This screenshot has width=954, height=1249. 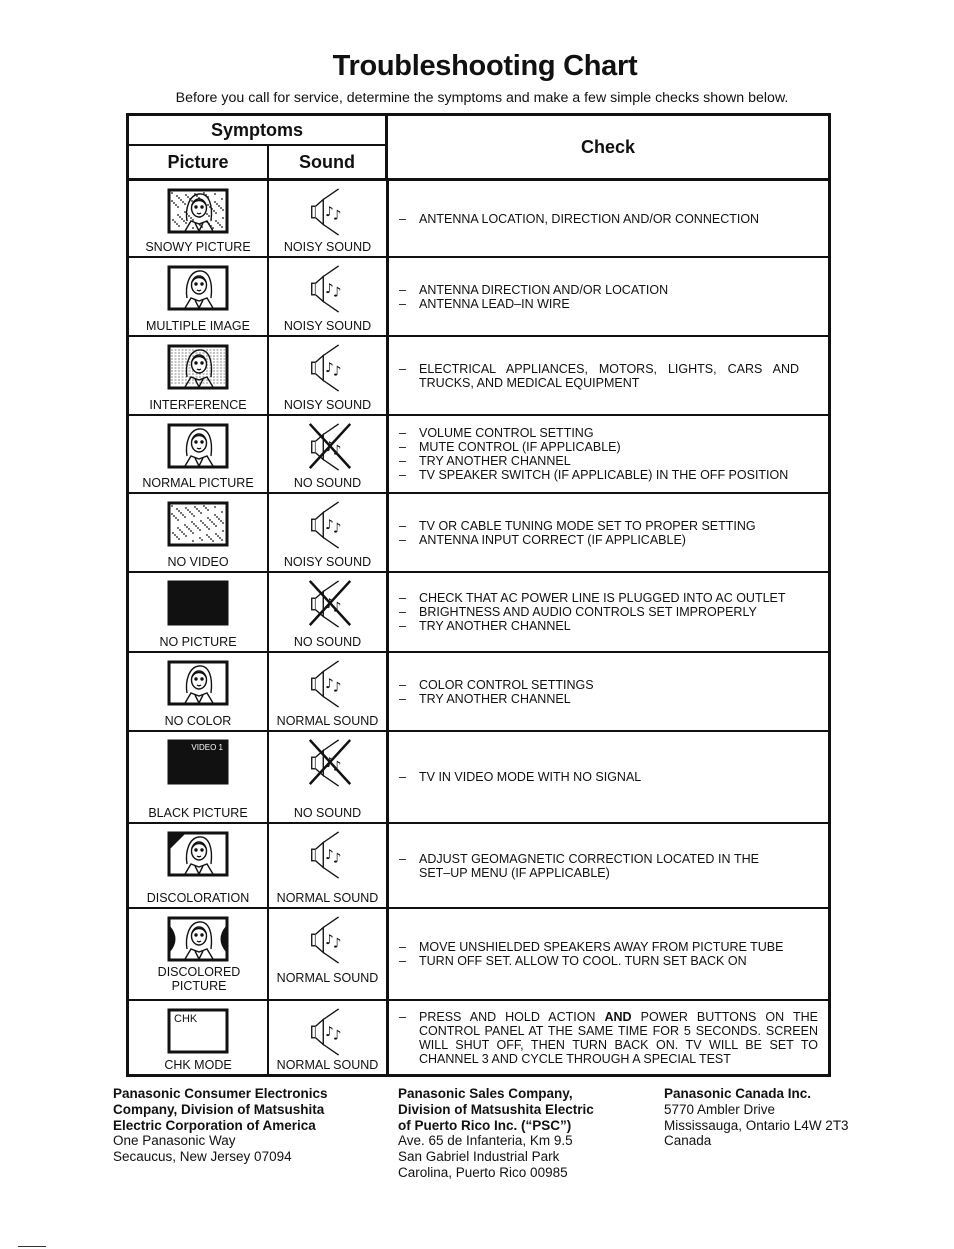 I want to click on check-item: MUTE CONTROL (IF APPLICABLE), so click(x=593, y=447).